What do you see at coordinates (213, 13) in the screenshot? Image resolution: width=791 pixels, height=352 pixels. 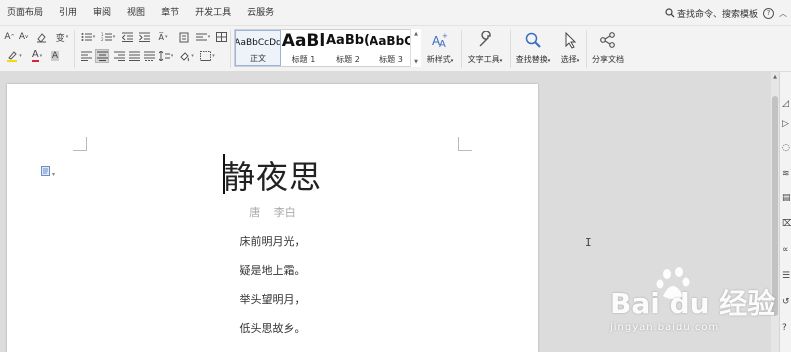 I see `tab-developer-tools: 开发工具` at bounding box center [213, 13].